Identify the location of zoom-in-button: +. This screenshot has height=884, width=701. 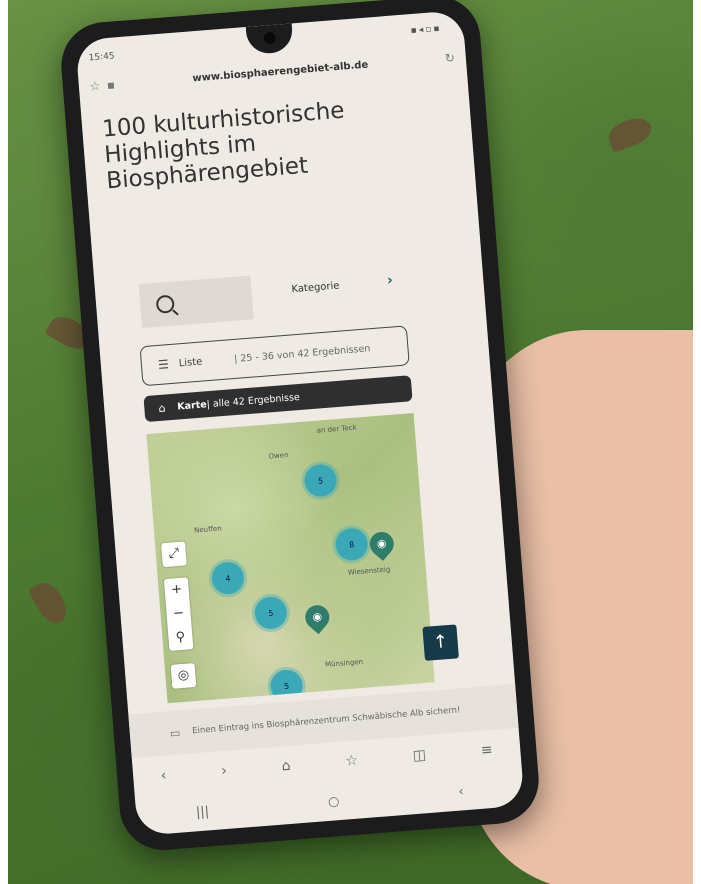
(177, 590).